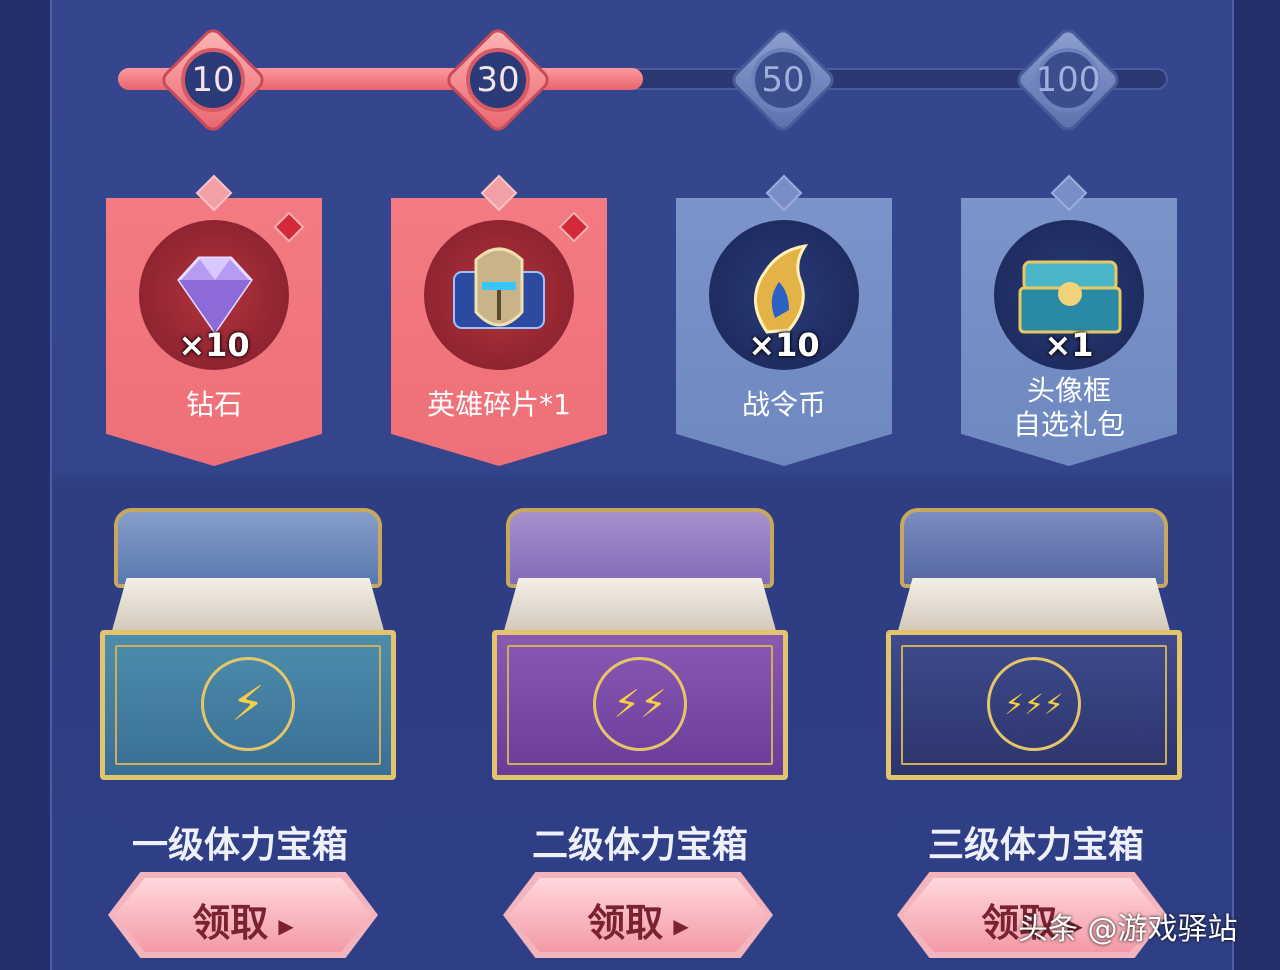 This screenshot has width=1280, height=970. I want to click on chest-body: ⚡⚡⚡, so click(1034, 705).